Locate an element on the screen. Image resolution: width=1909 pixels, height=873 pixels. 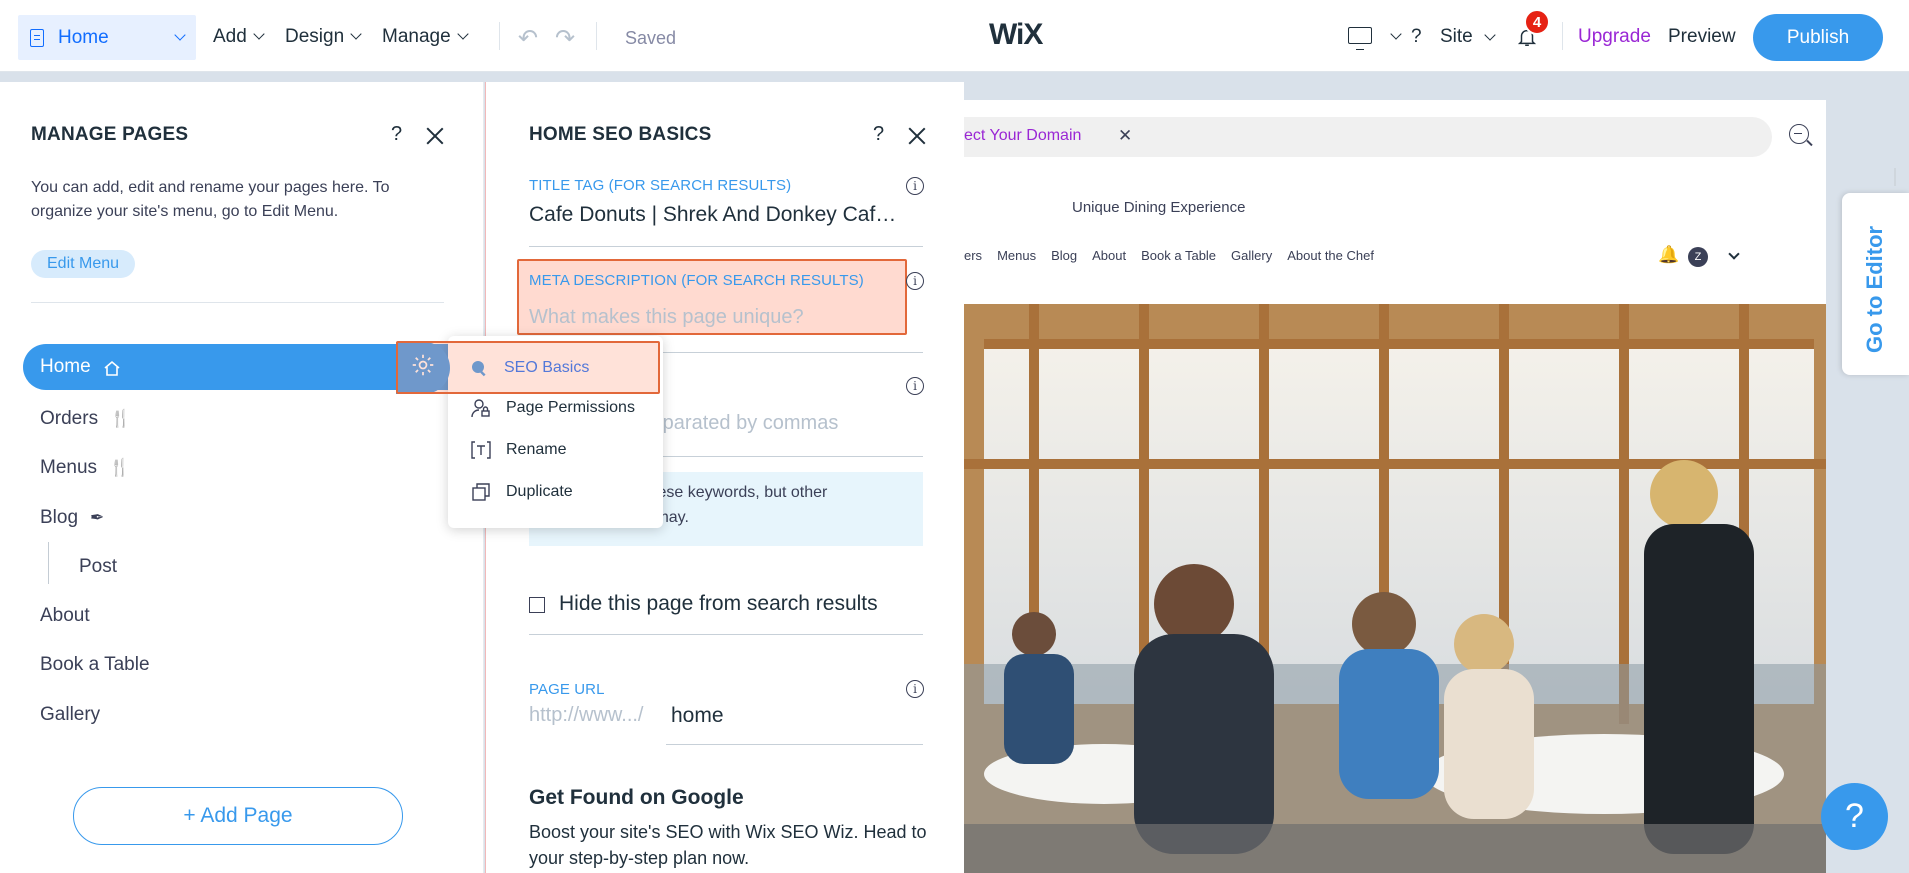
desktop-icon is located at coordinates (1360, 38).